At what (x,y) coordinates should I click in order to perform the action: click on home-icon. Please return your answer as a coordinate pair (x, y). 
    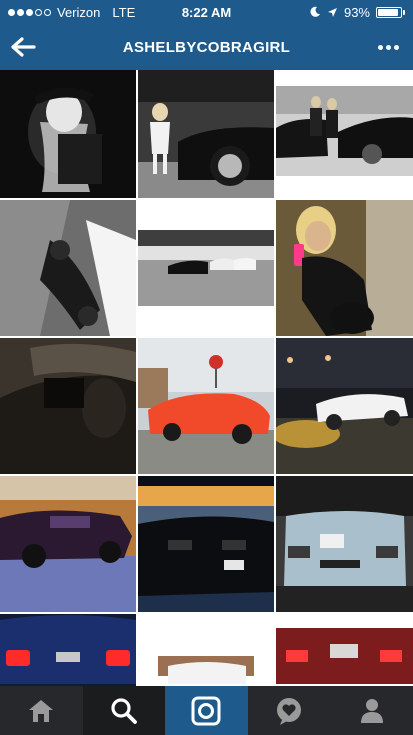
    Looking at the image, I should click on (41, 710).